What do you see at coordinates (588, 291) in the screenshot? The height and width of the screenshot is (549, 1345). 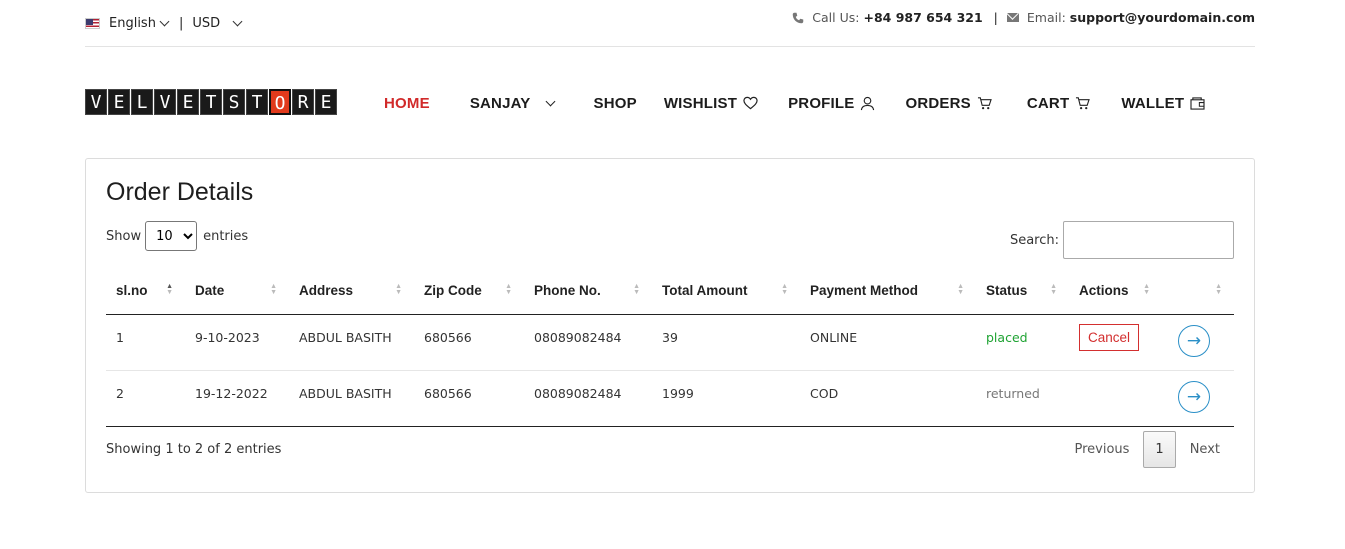 I see `col-header-phone: Phone No. ▲ ▼` at bounding box center [588, 291].